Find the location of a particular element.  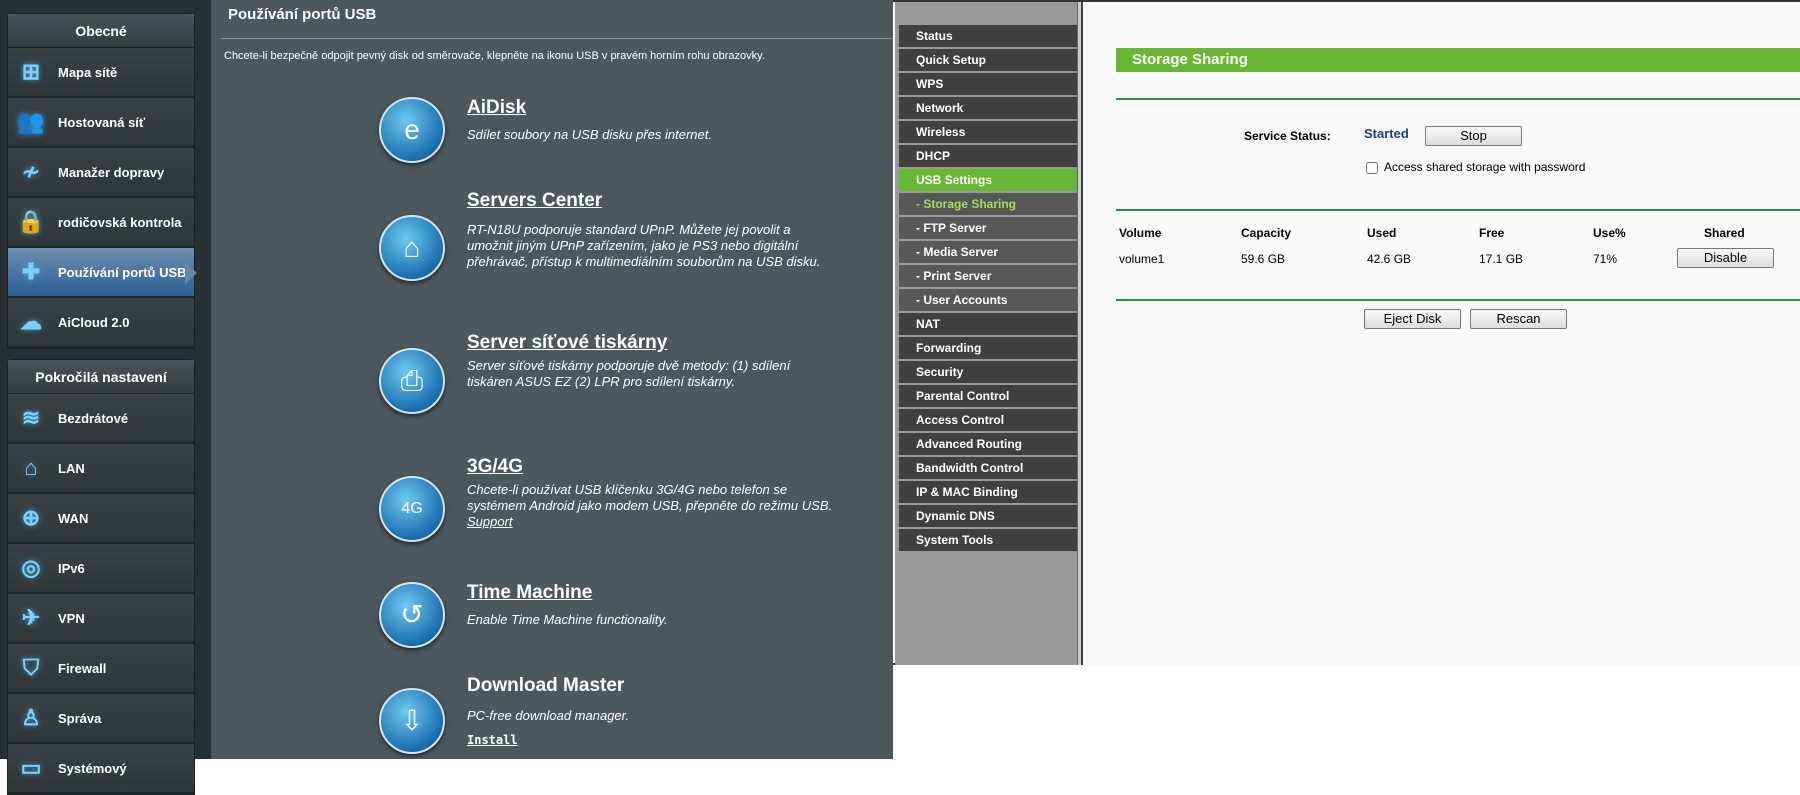

sidebar-item-label: VPN is located at coordinates (71, 618).